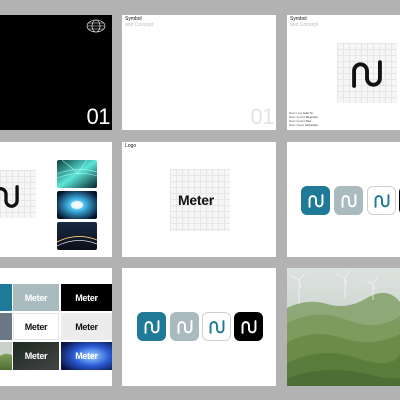 Image resolution: width=400 pixels, height=400 pixels. What do you see at coordinates (56, 199) in the screenshot?
I see `slide-symbol-photos` at bounding box center [56, 199].